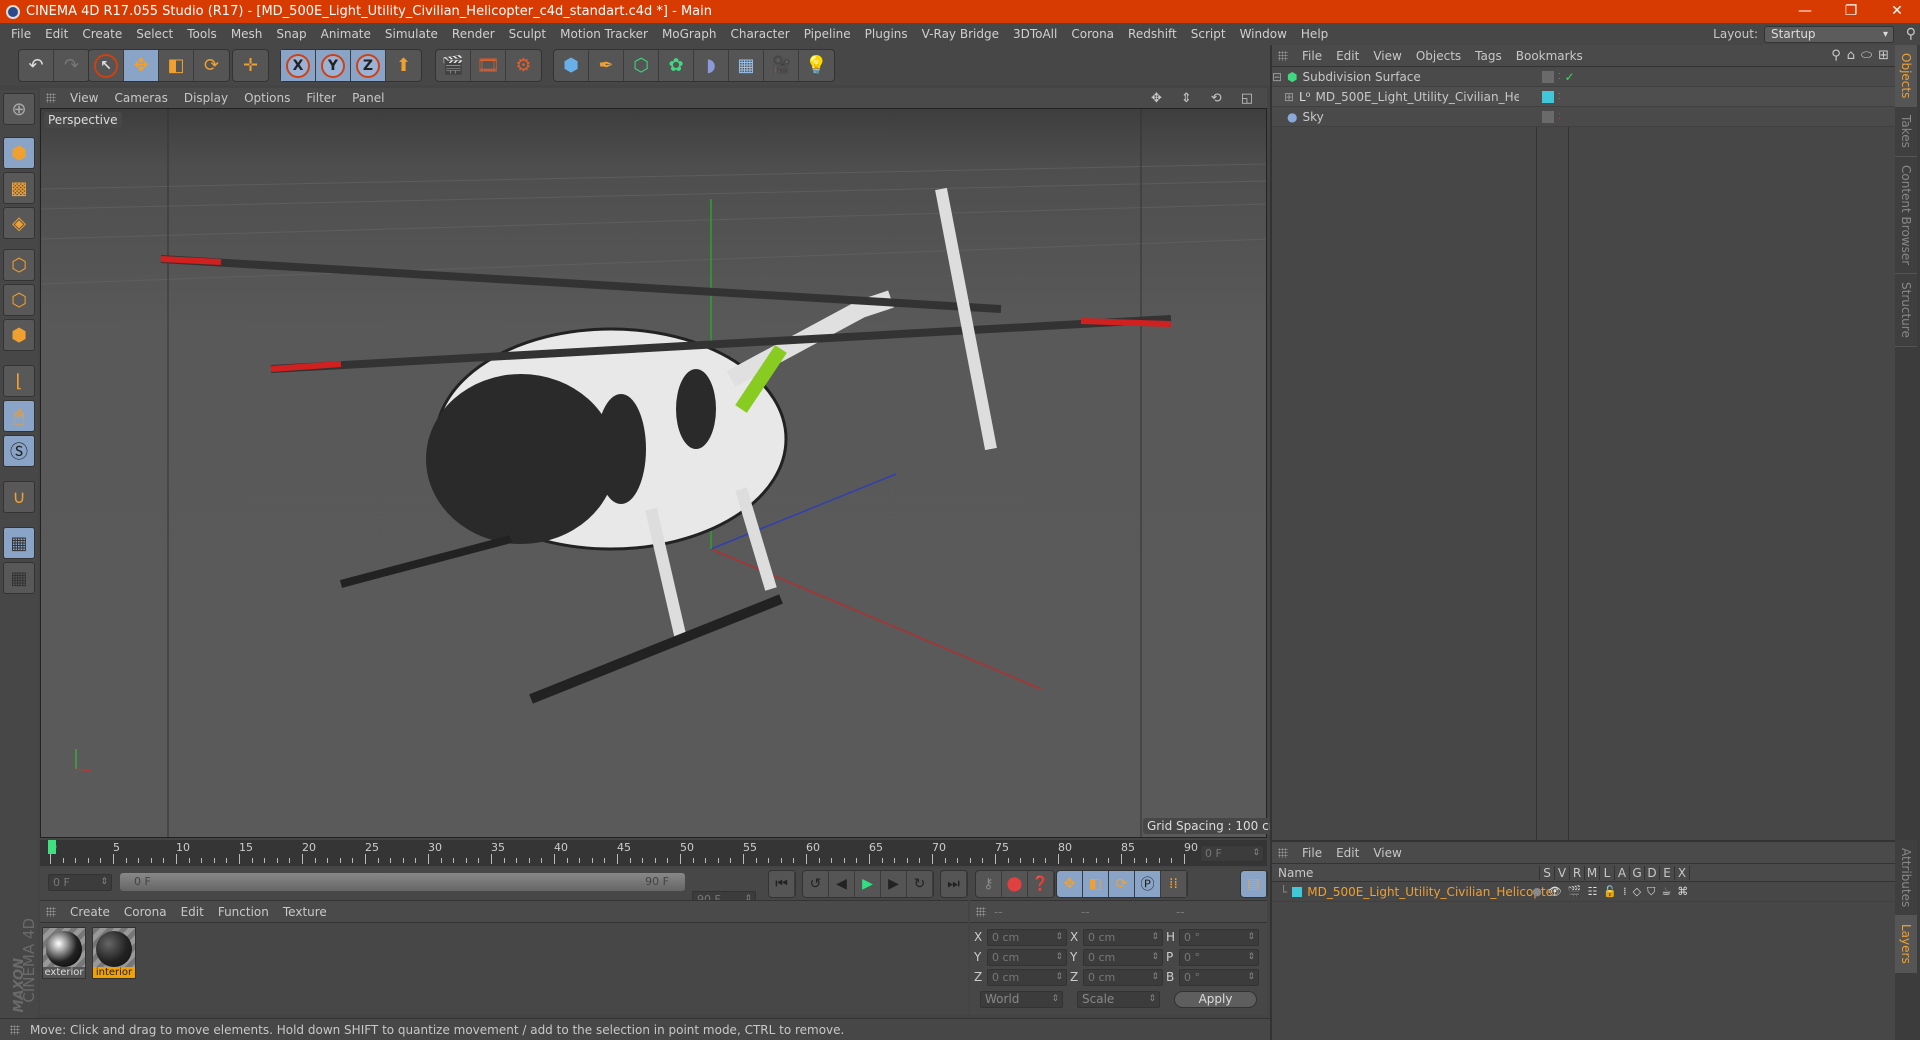 The width and height of the screenshot is (1920, 1040). I want to click on menu-sculpt: Sculpt, so click(527, 34).